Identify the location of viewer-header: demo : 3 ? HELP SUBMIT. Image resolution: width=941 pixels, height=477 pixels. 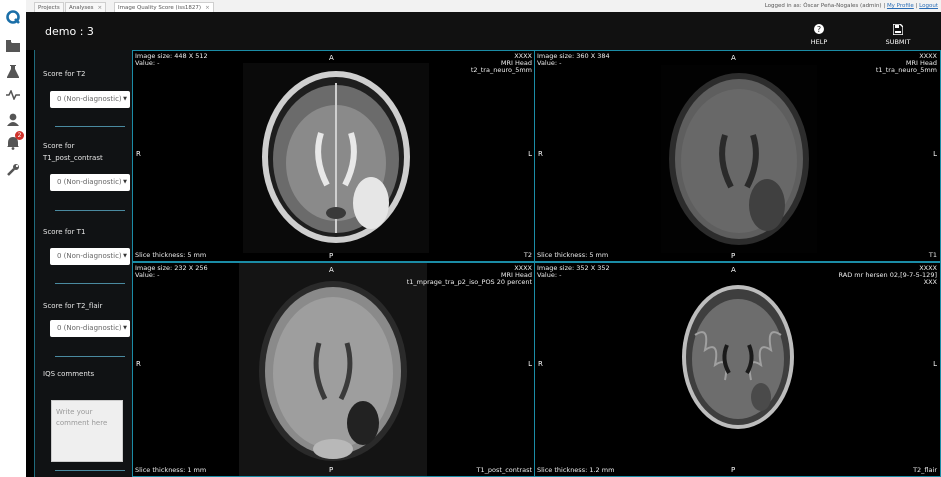
(483, 31).